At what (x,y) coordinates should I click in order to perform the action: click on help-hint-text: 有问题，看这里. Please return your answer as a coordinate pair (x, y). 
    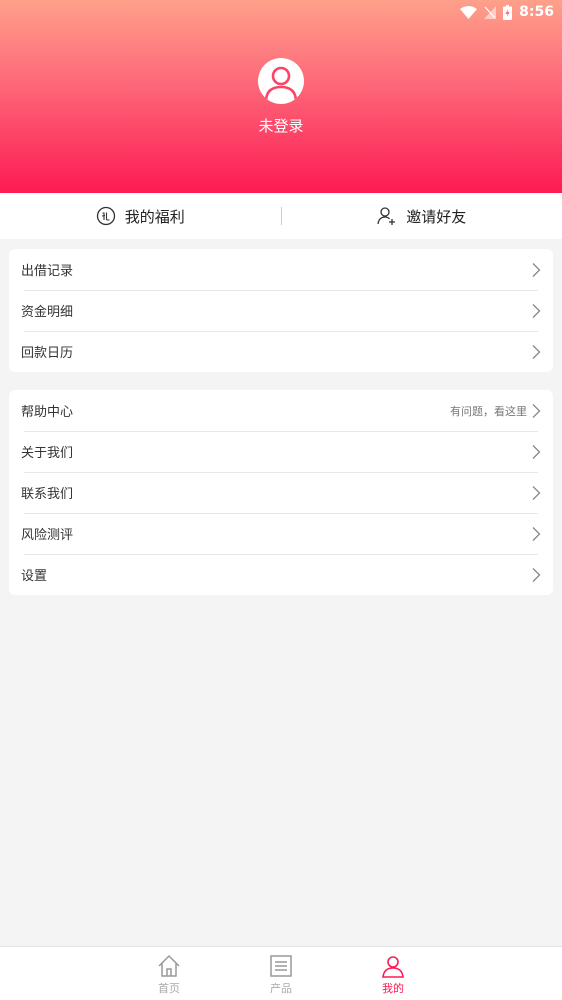
    Looking at the image, I should click on (488, 411).